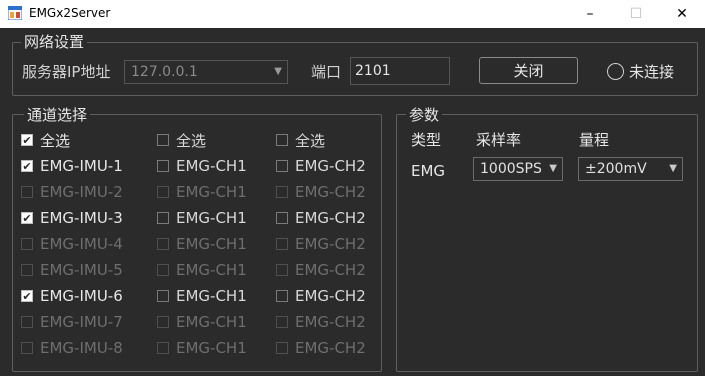  Describe the element at coordinates (511, 169) in the screenshot. I see `sample-rate-value: 1000SPS` at that location.